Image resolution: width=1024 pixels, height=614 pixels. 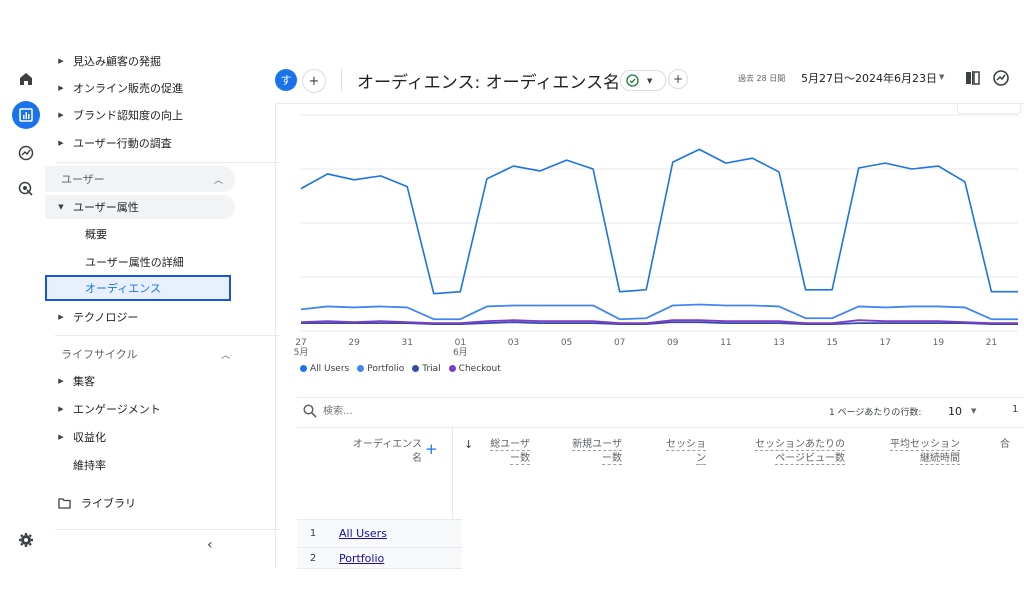 I want to click on reports-icon, so click(x=26, y=115).